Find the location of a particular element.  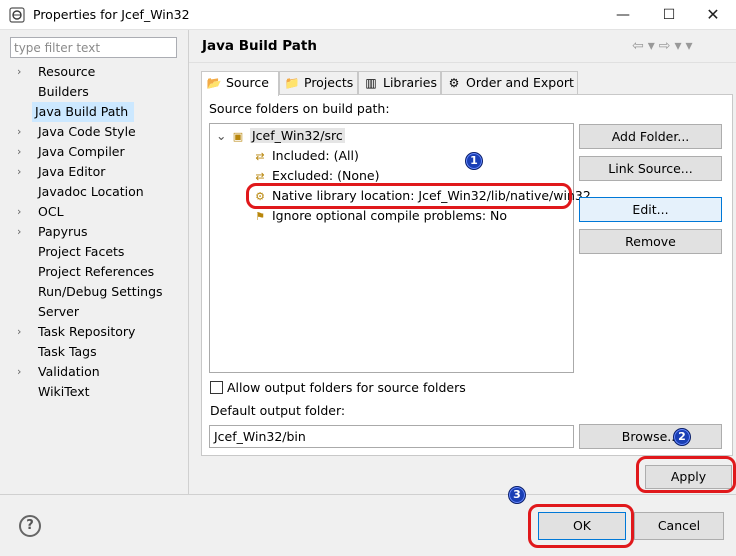

tree-row-label: Excluded: (None) is located at coordinates (326, 175).